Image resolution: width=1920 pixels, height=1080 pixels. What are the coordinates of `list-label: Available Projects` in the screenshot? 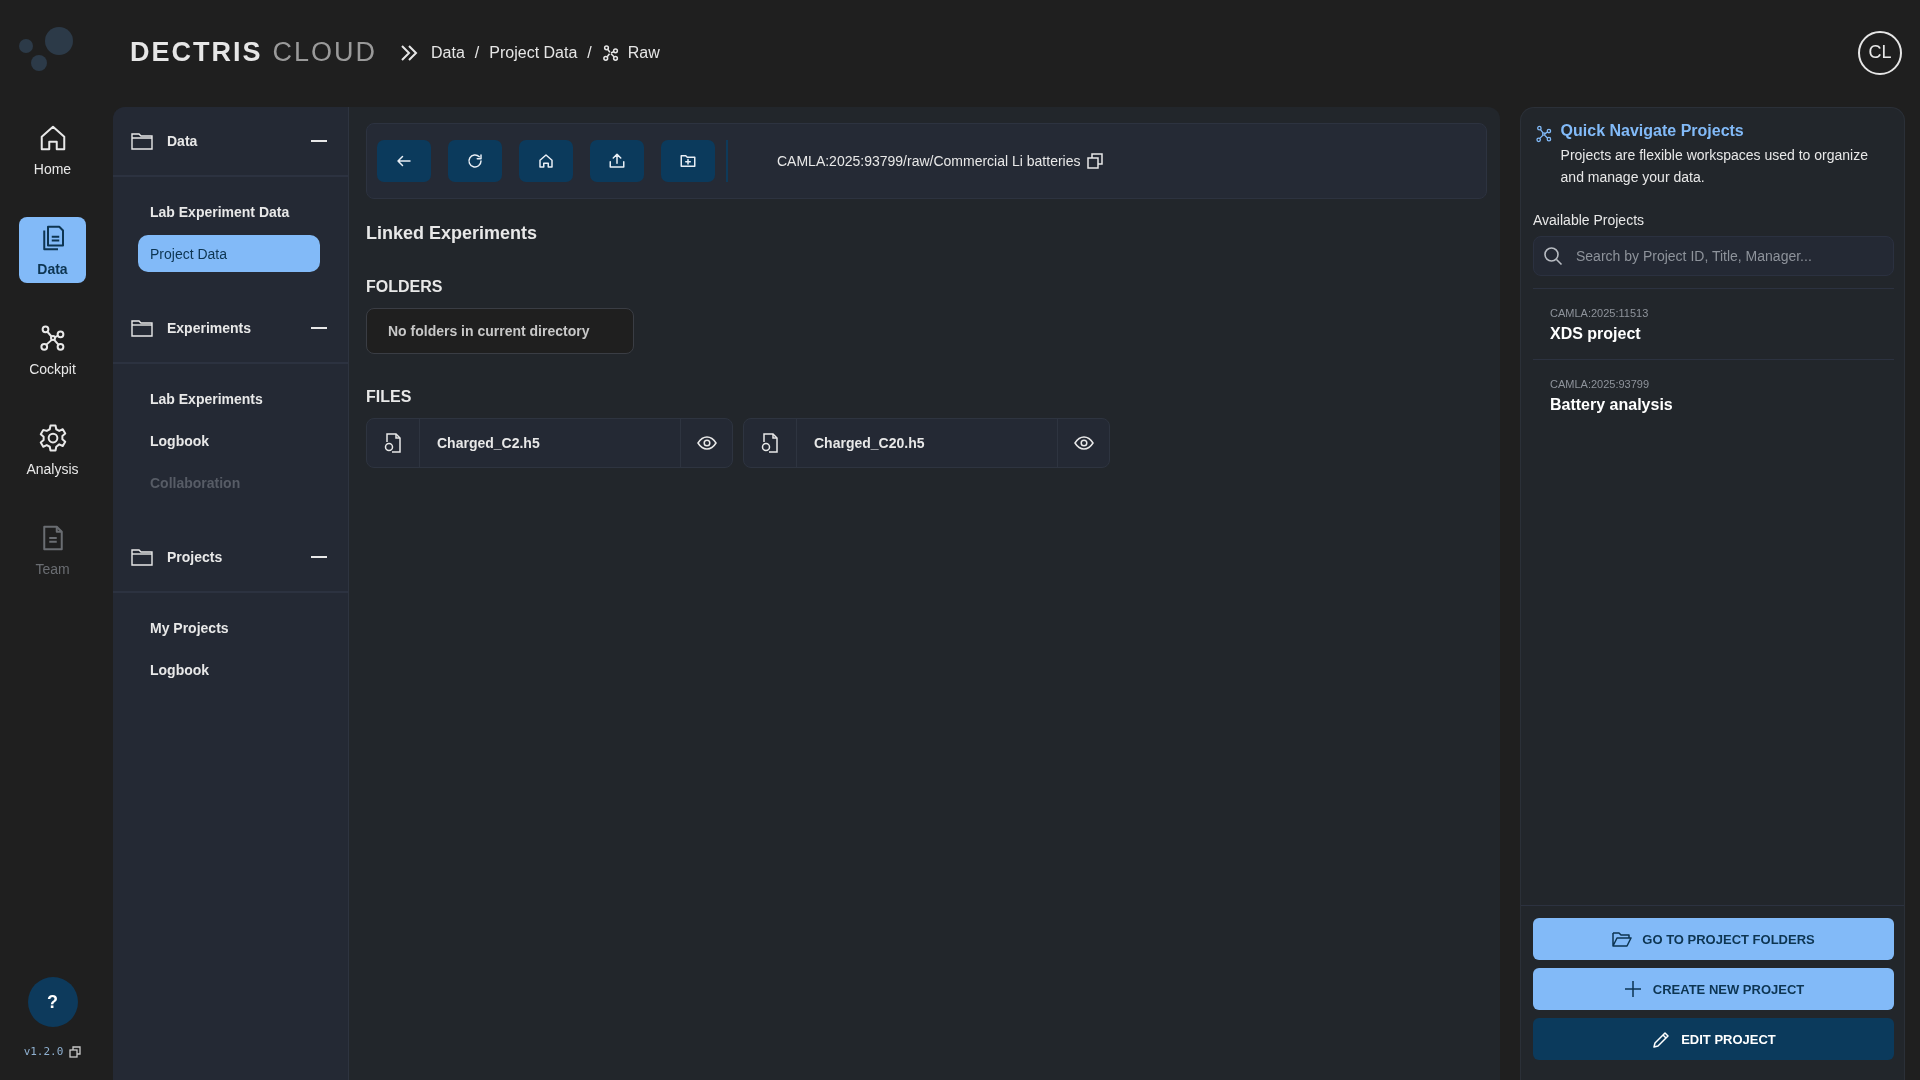 It's located at (1589, 220).